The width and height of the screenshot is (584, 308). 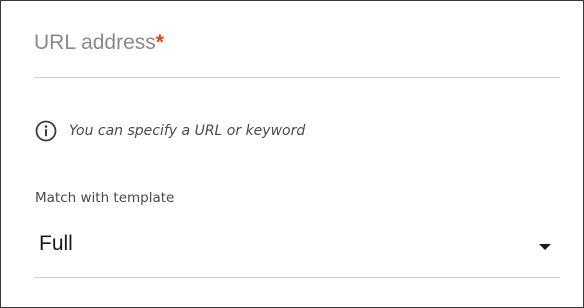 What do you see at coordinates (159, 42) in the screenshot?
I see `required-asterisk: *` at bounding box center [159, 42].